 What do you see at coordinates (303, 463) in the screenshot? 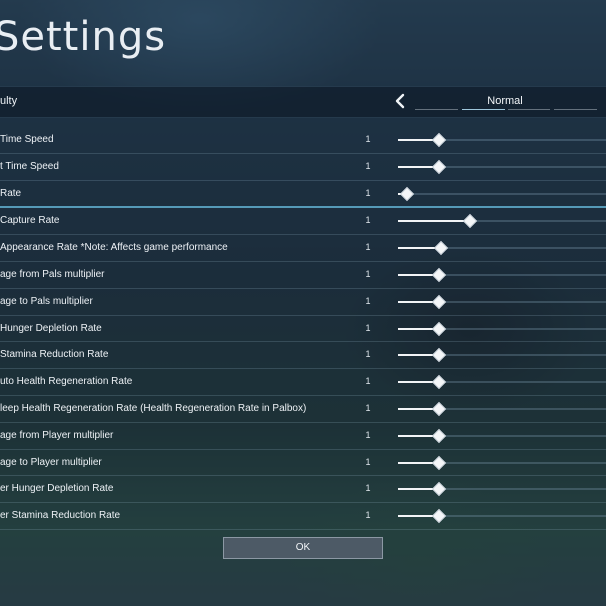
I see `setting-row: age to Player multiplier 1` at bounding box center [303, 463].